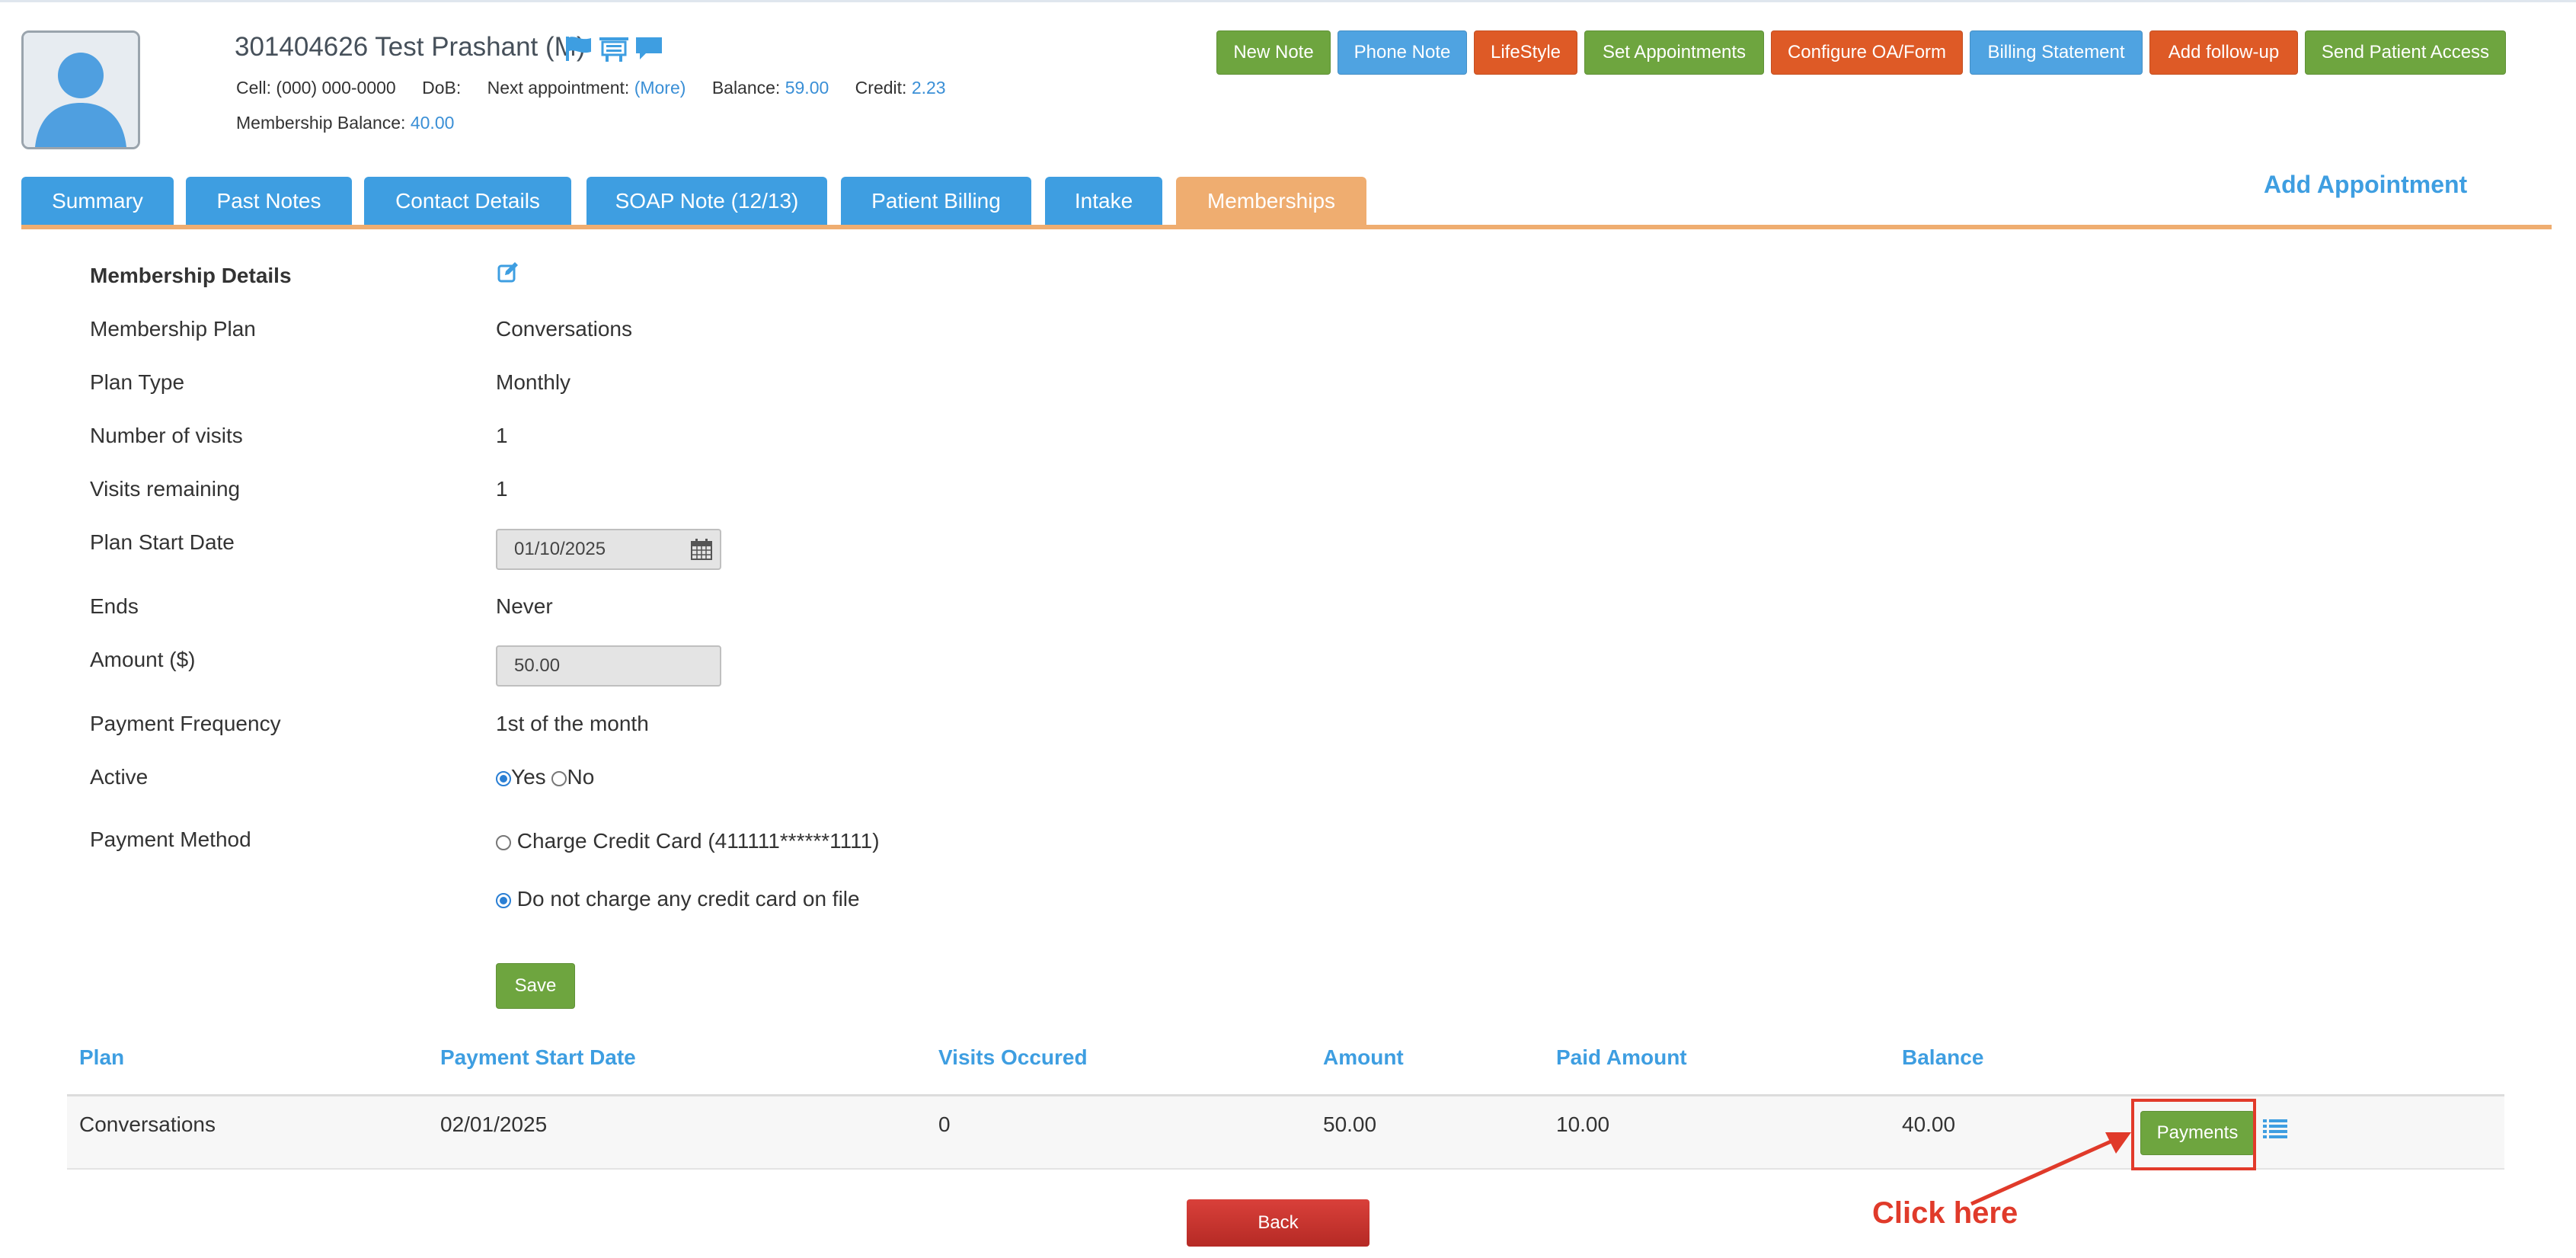 This screenshot has width=2576, height=1258. What do you see at coordinates (137, 382) in the screenshot?
I see `plan-type-label: Plan Type` at bounding box center [137, 382].